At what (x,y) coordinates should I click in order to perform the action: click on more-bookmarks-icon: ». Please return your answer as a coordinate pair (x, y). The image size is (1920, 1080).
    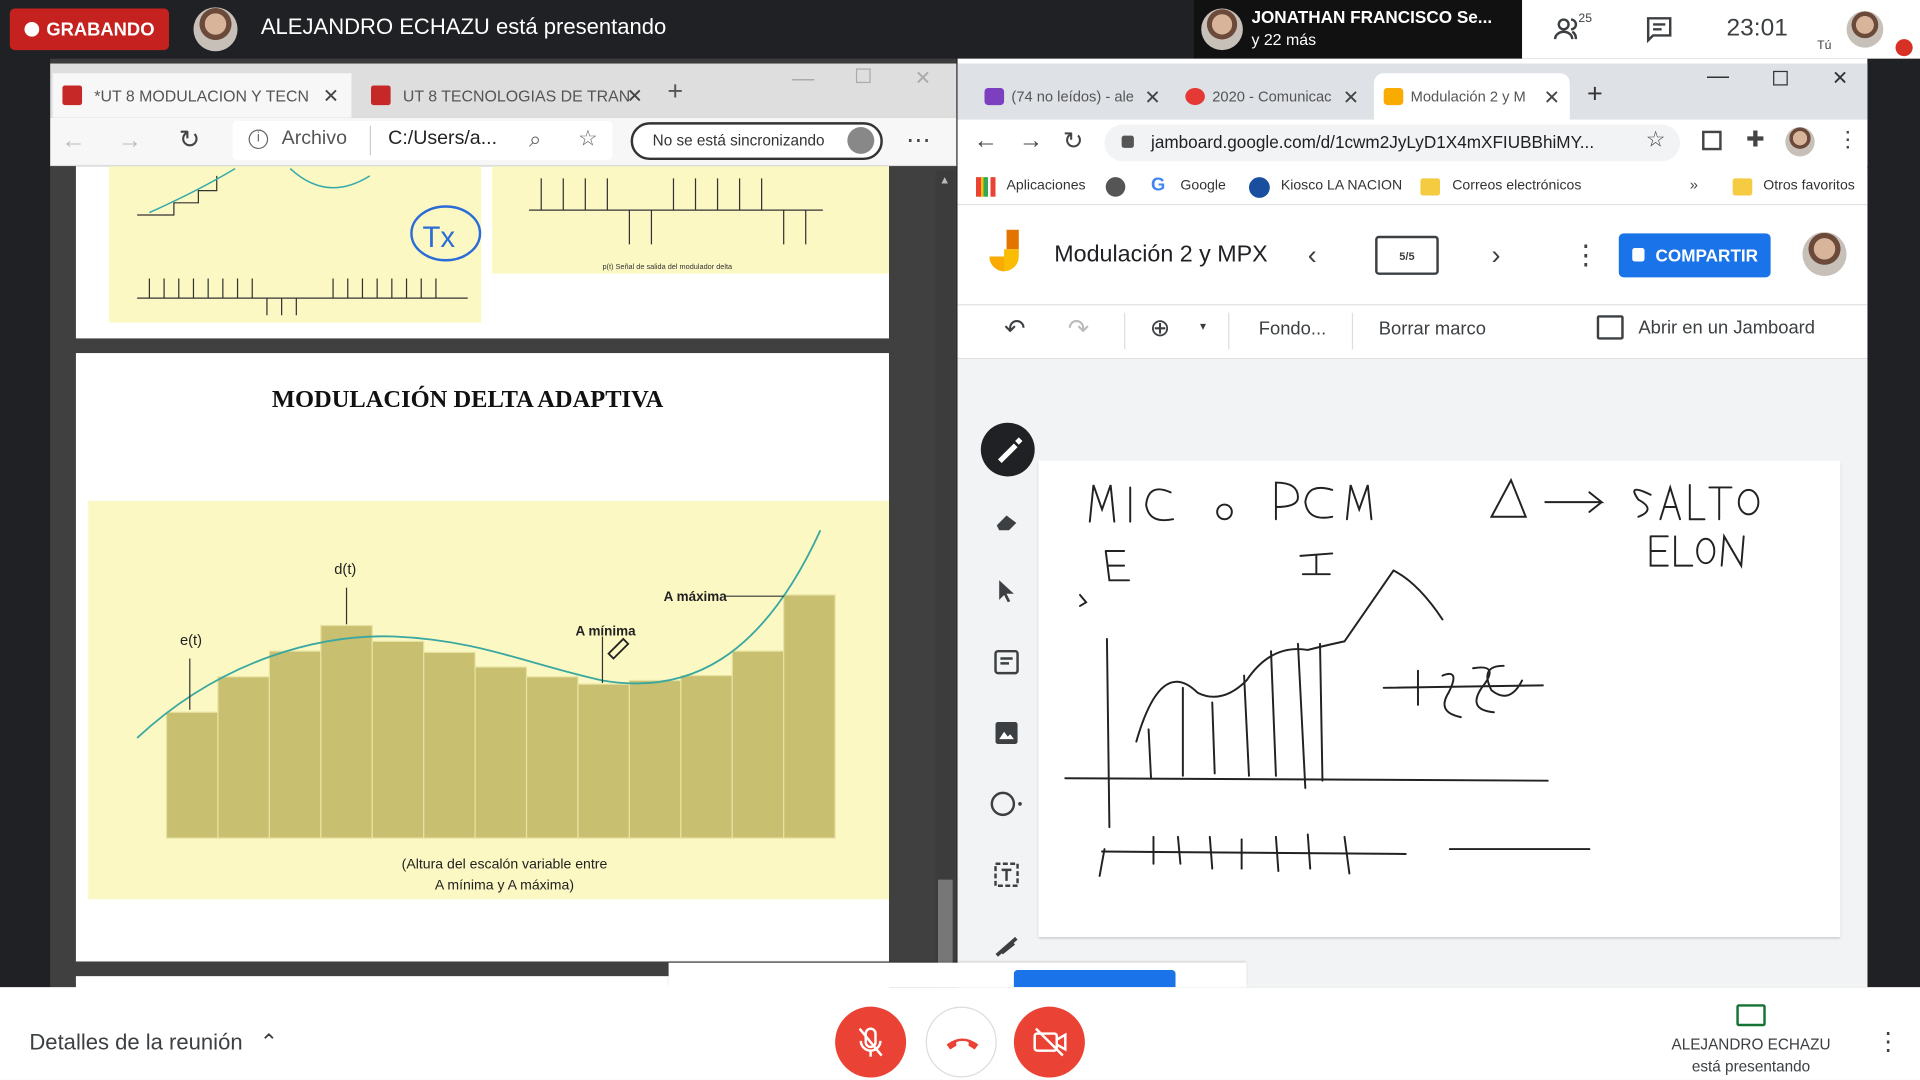
    Looking at the image, I should click on (1694, 184).